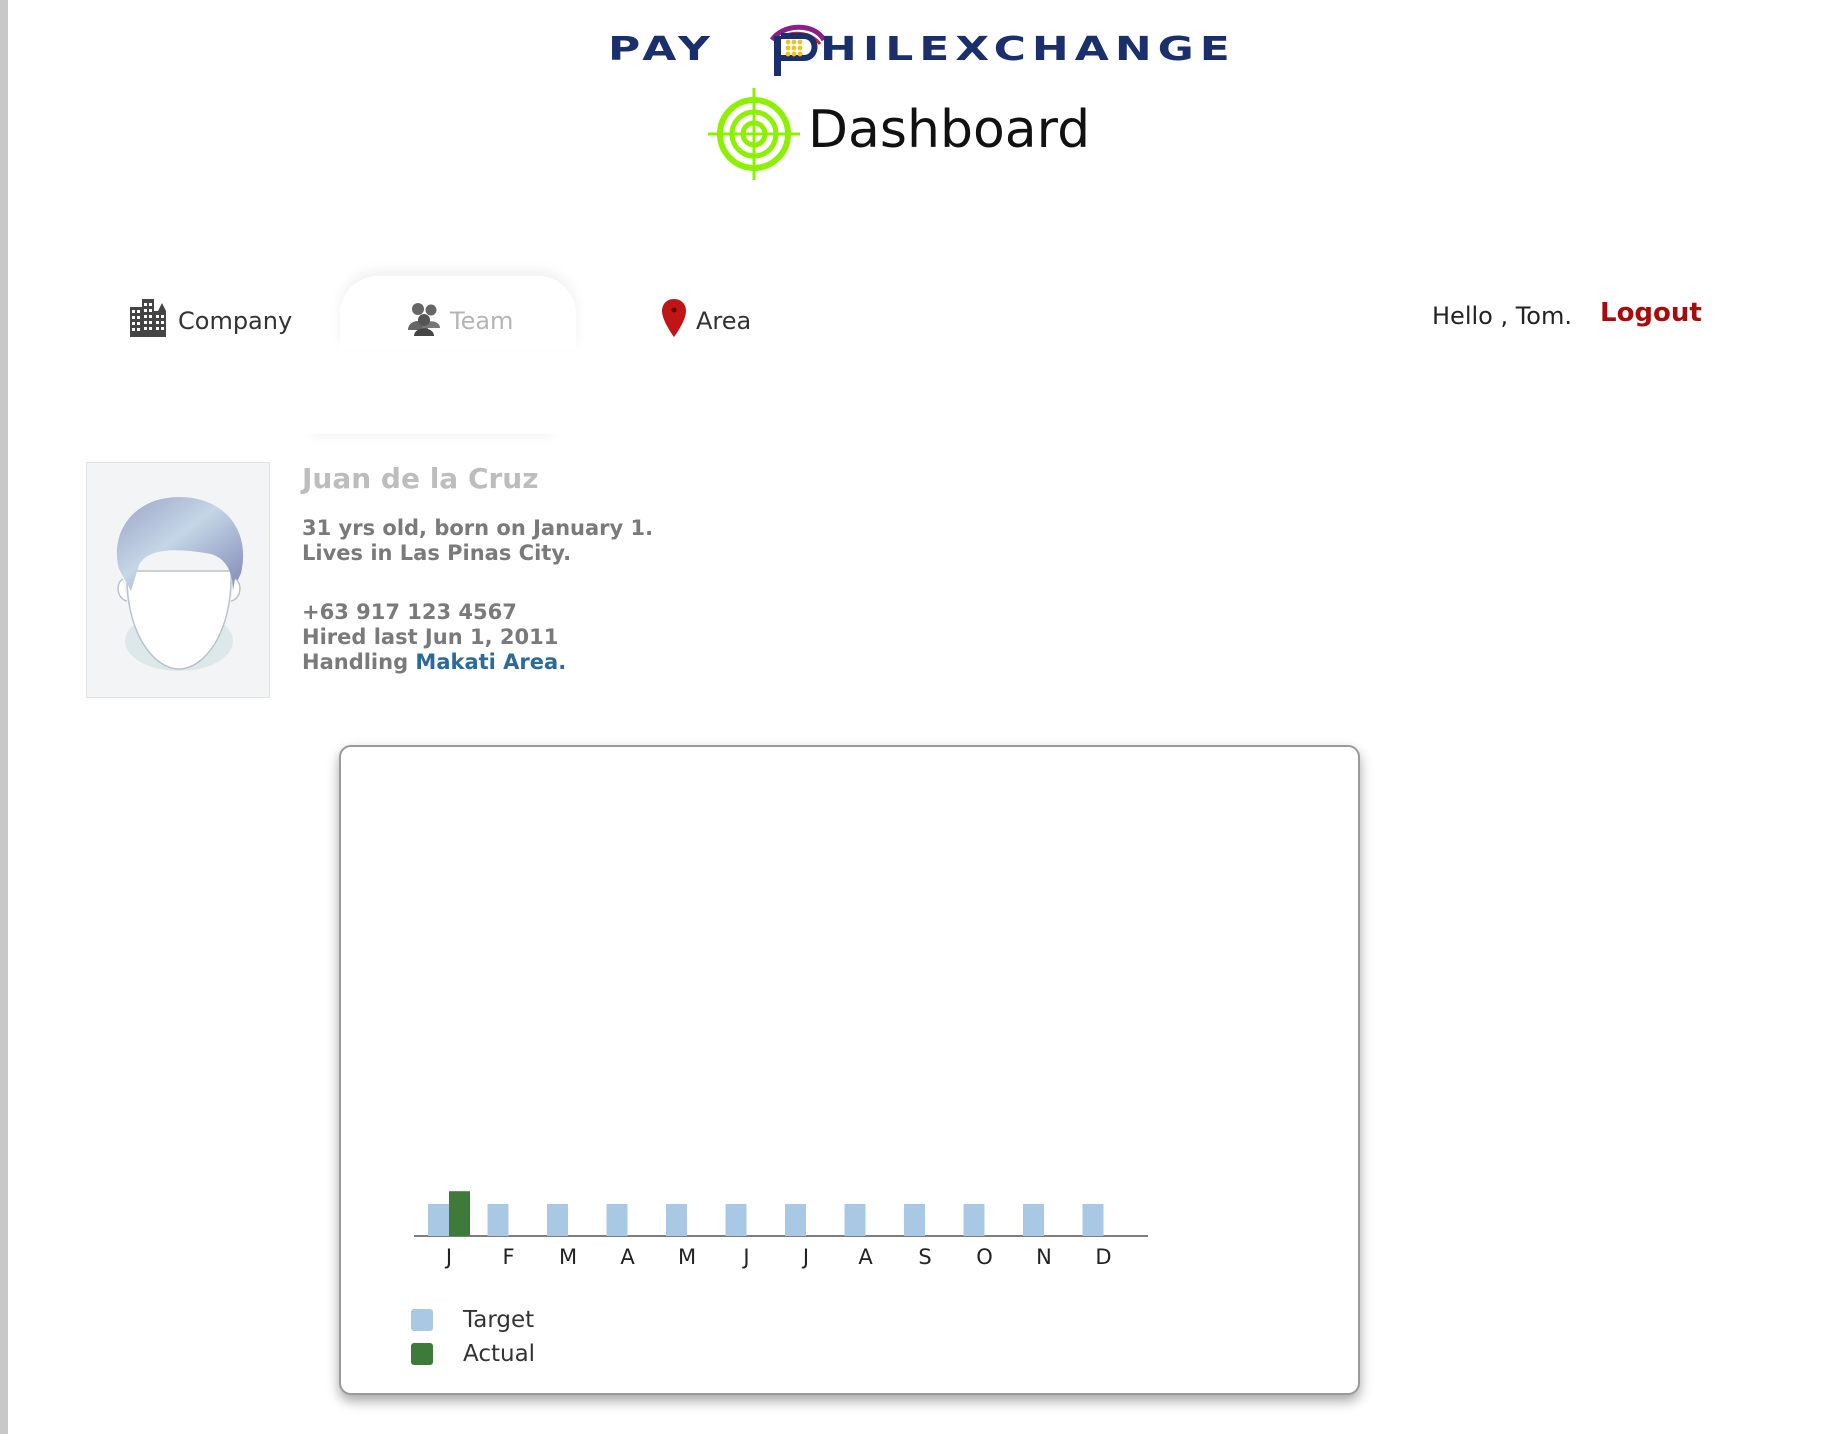 The width and height of the screenshot is (1844, 1434). I want to click on x-tick-label-10: N, so click(1044, 1257).